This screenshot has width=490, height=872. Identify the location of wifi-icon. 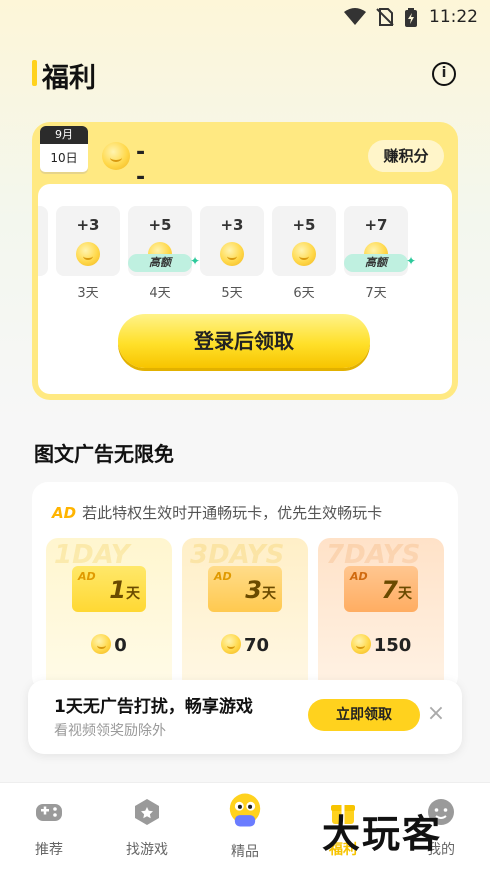
(355, 16).